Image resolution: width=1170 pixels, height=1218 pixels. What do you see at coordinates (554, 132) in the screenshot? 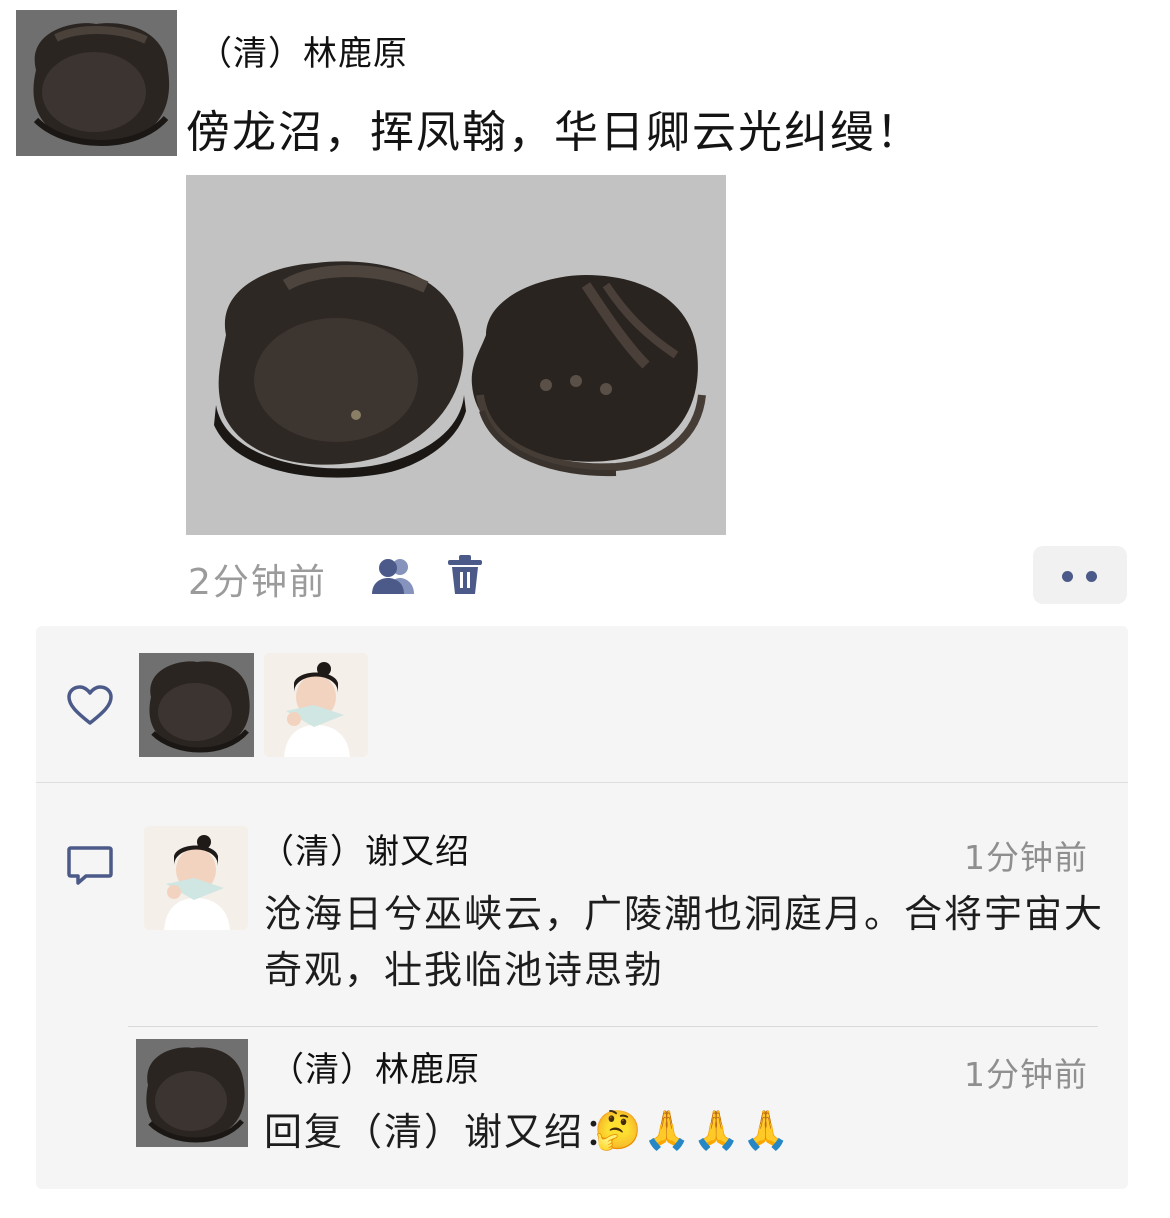
I see `post-text: 傍龙沼，挥凤翰，华日卿云光纠缦！` at bounding box center [554, 132].